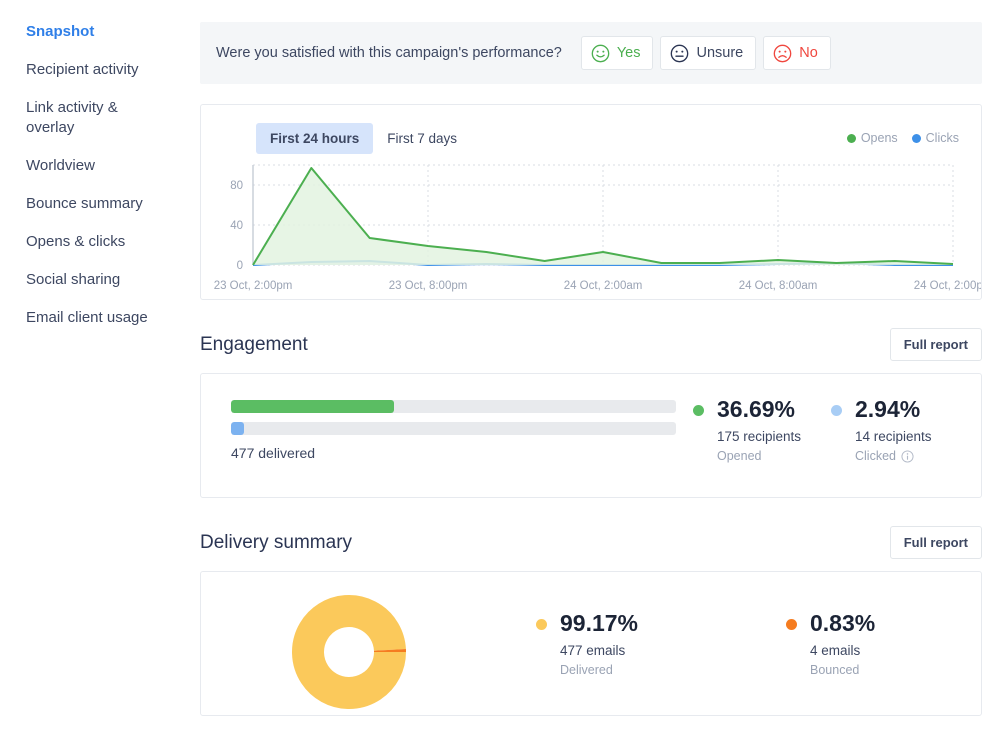  What do you see at coordinates (739, 456) in the screenshot?
I see `metric-opened-caption: Opened` at bounding box center [739, 456].